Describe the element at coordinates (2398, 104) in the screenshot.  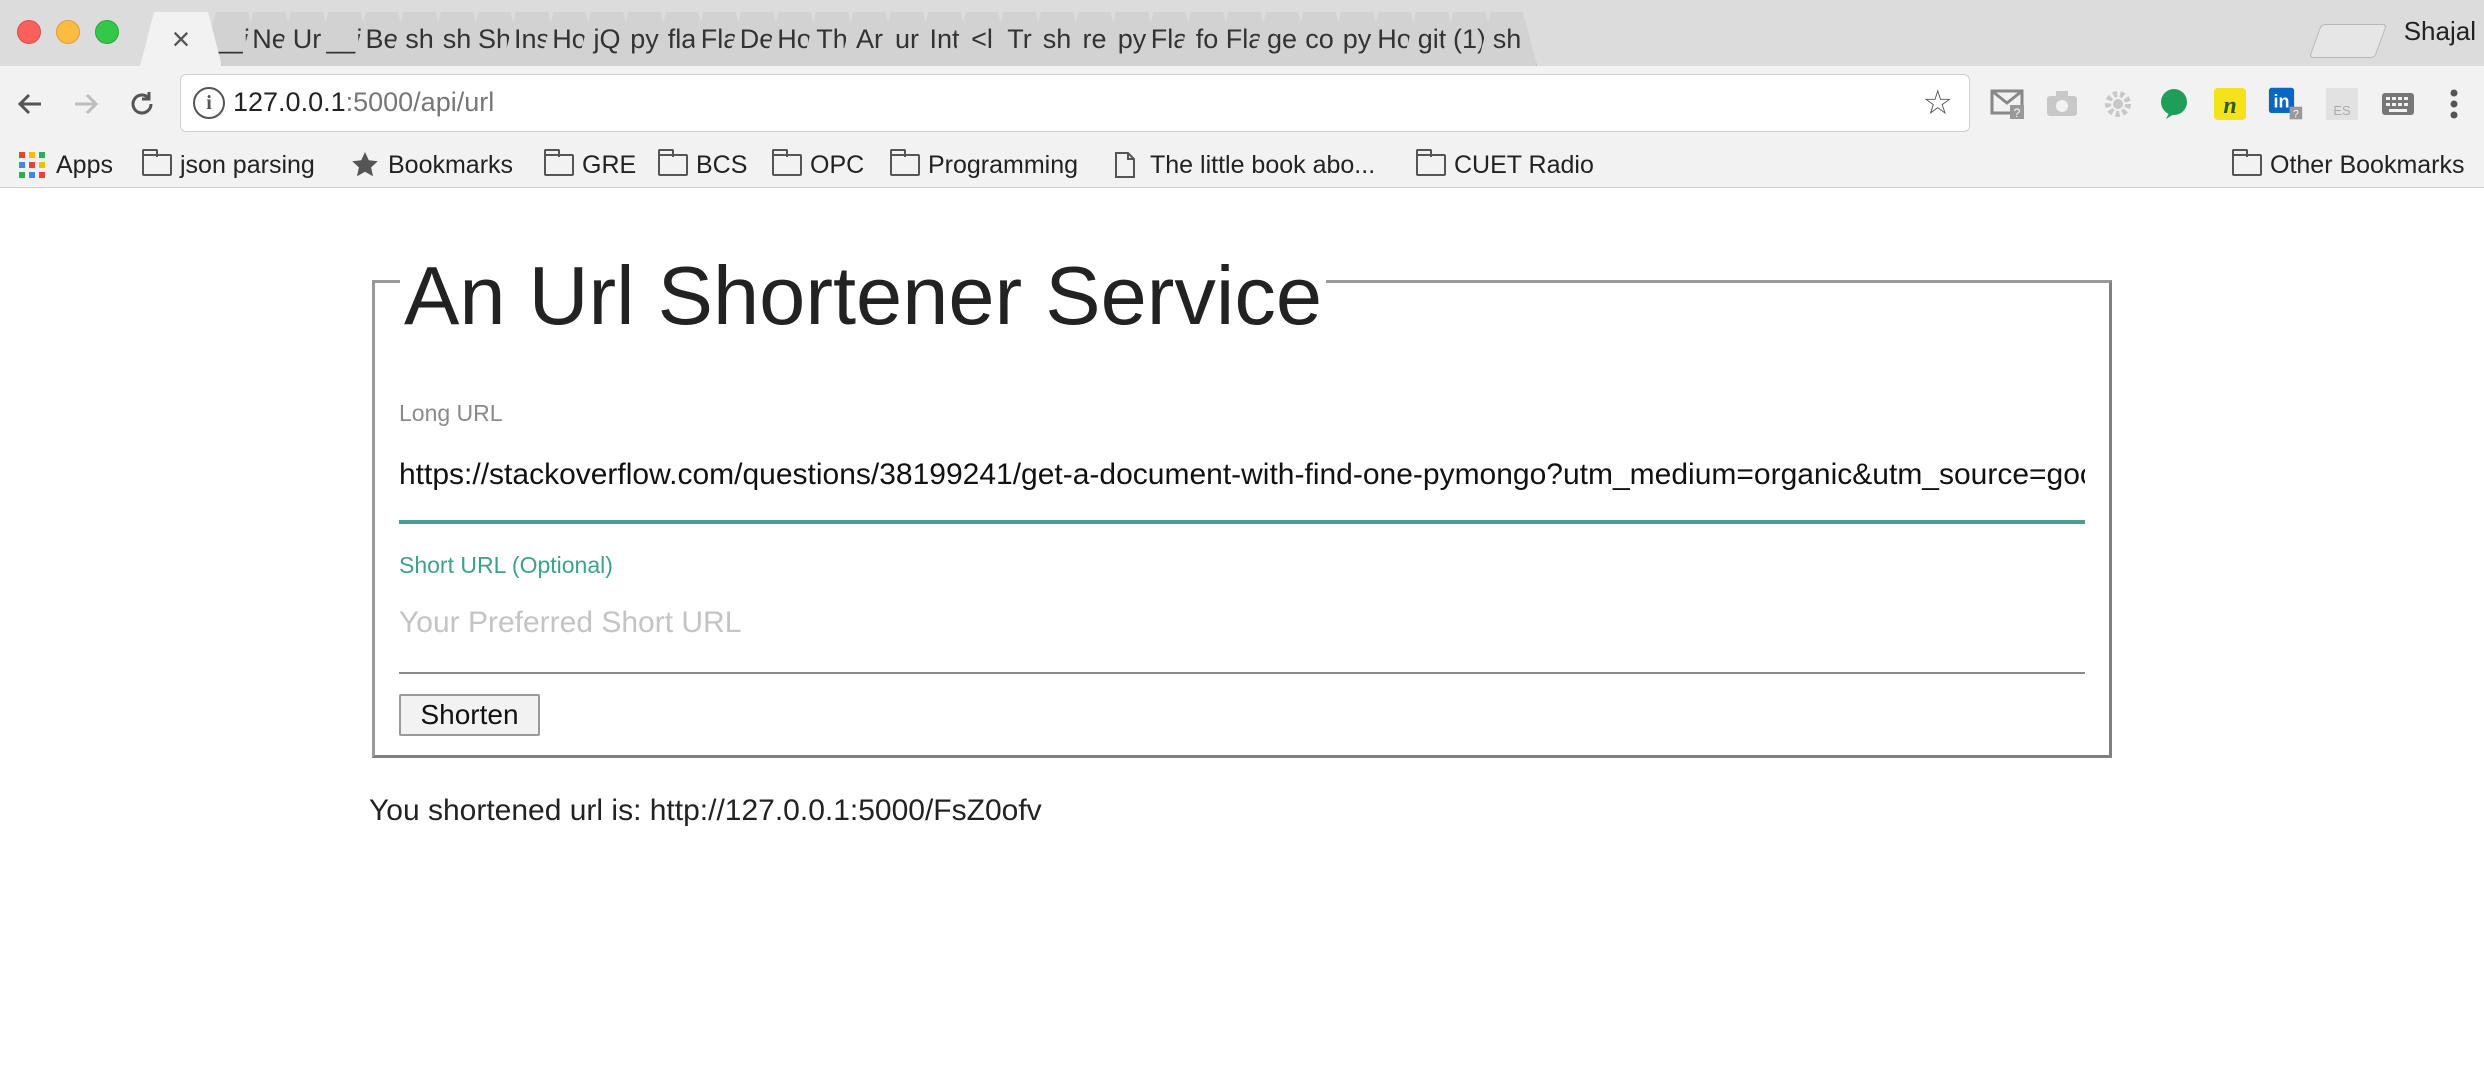
I see `keyboard-icon` at that location.